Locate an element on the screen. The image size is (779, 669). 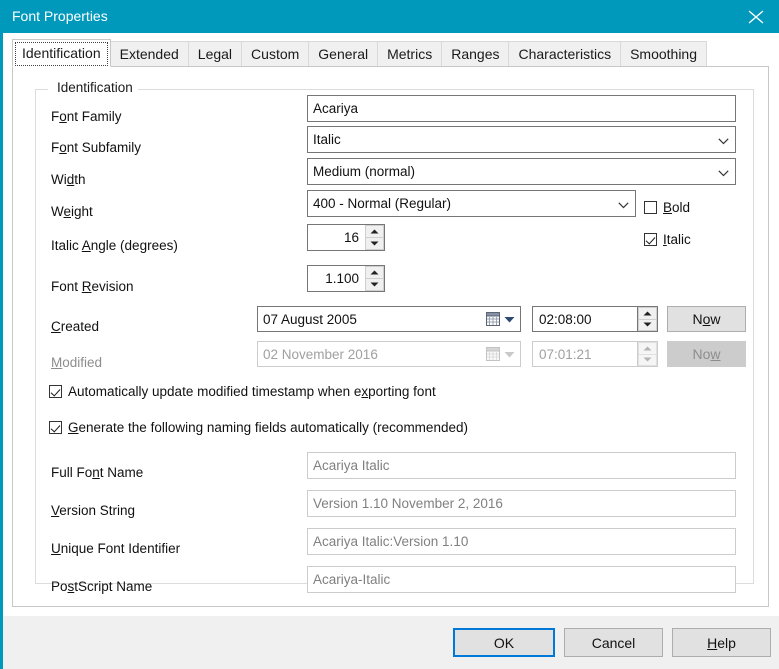
width-value: Medium (normal) is located at coordinates (364, 171).